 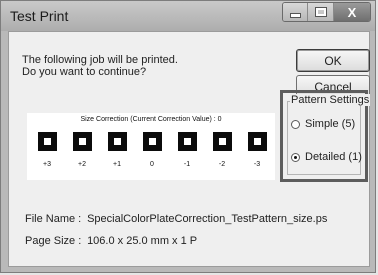 What do you see at coordinates (142, 241) in the screenshot?
I see `page-size-value: 106.0 x 25.0 mm x 1 P` at bounding box center [142, 241].